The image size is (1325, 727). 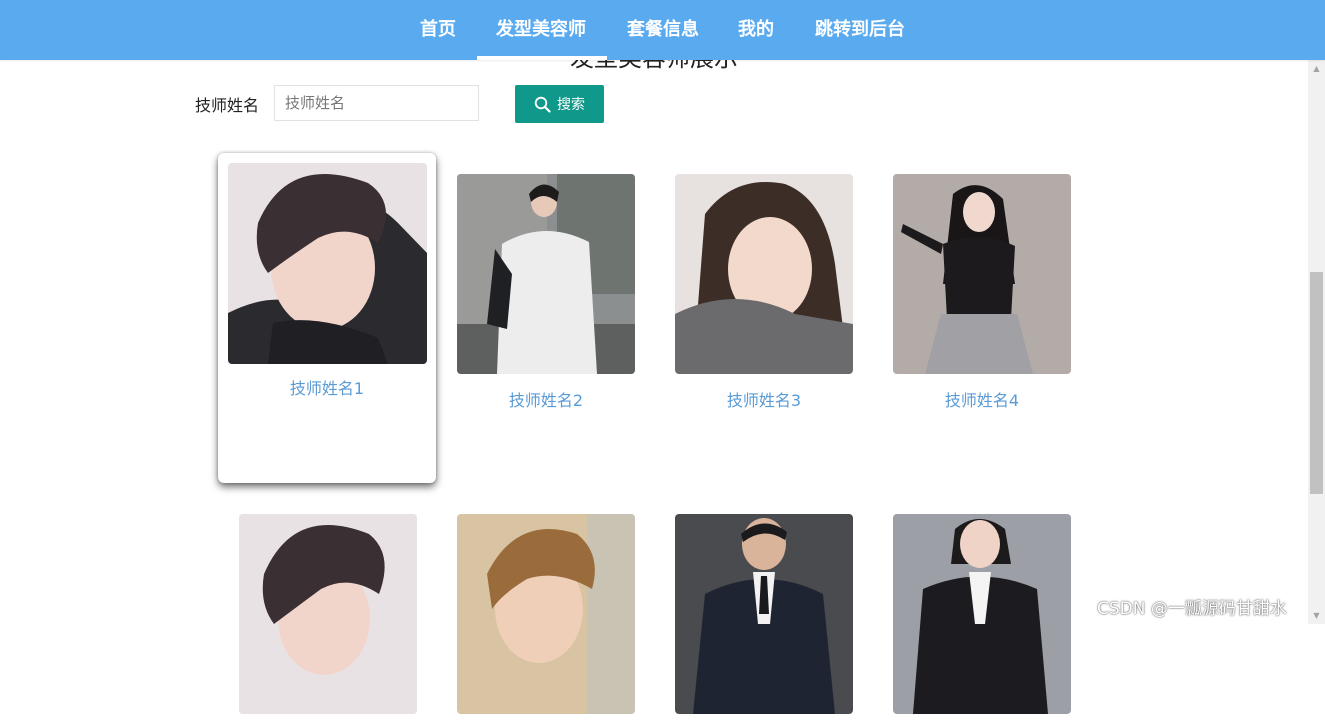 I want to click on nav-item-packages: 套餐信息, so click(x=663, y=30).